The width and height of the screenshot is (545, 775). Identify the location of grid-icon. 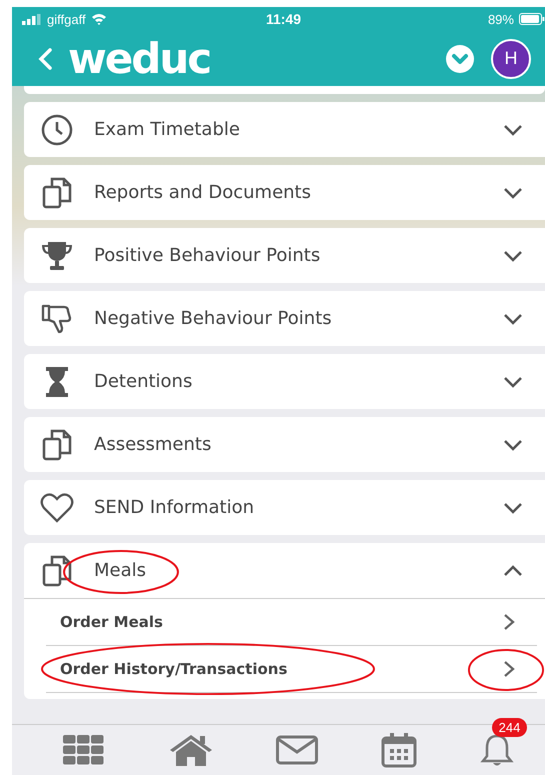
(84, 750).